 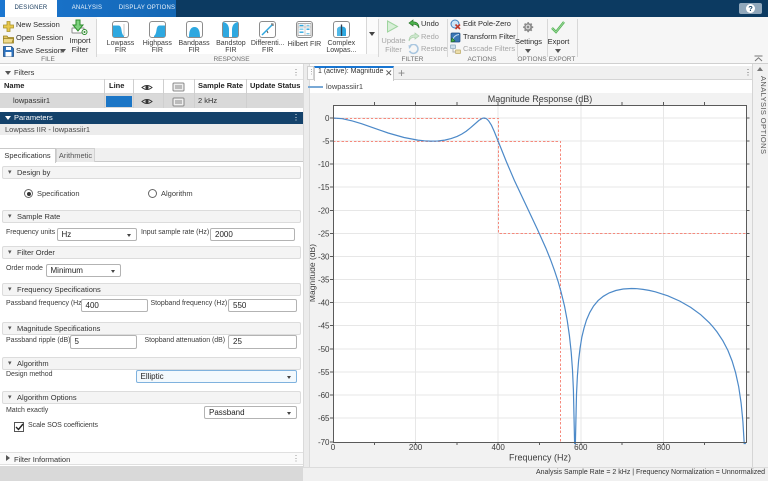 I want to click on svg-text: -65, so click(x=324, y=418).